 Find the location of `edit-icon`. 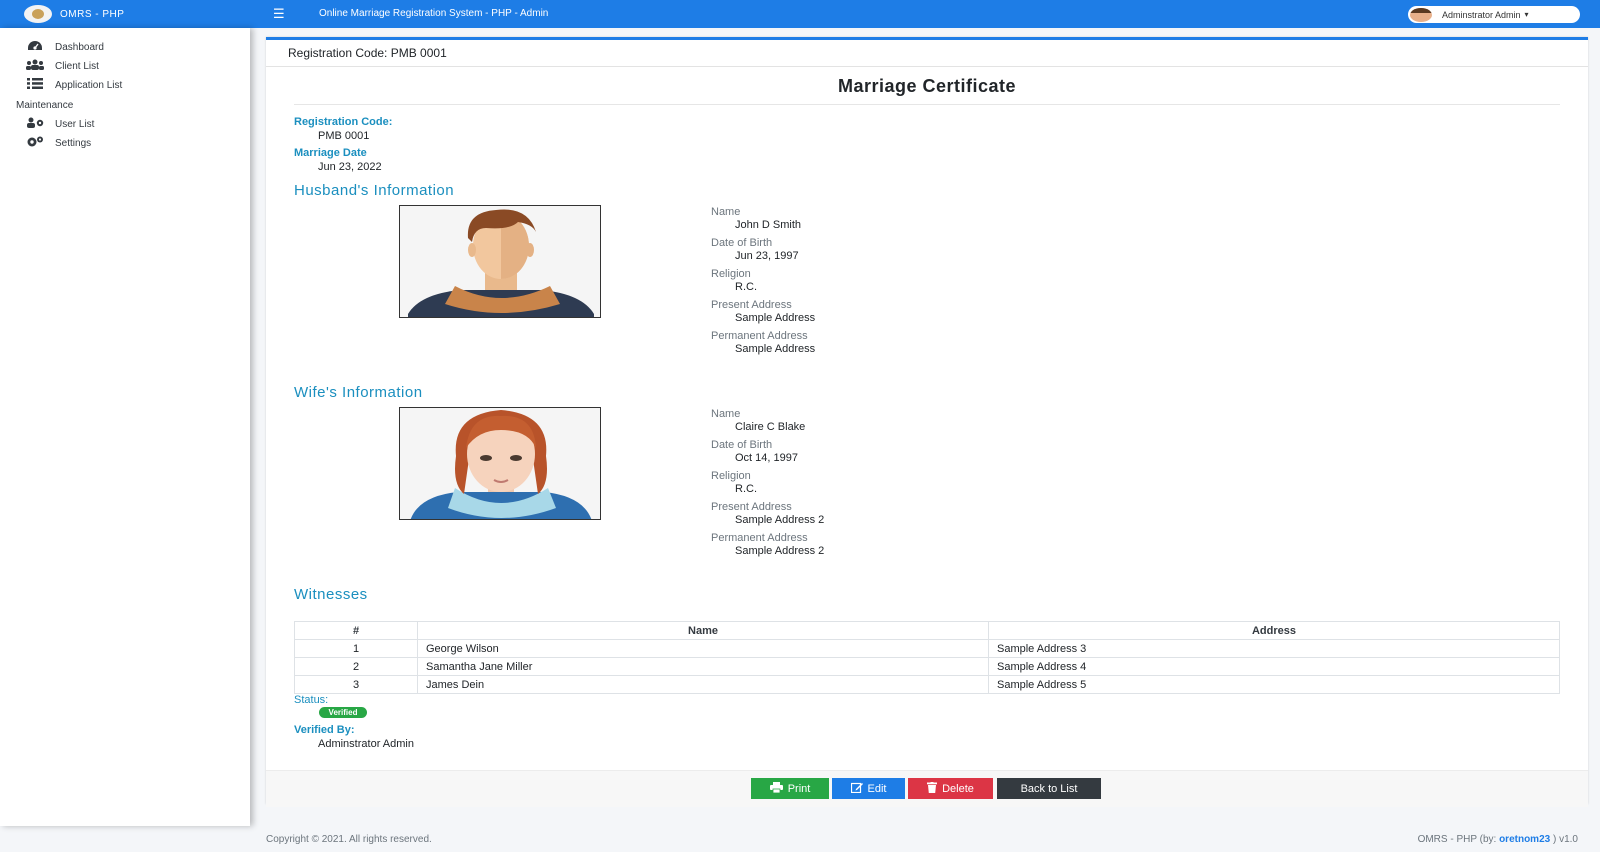

edit-icon is located at coordinates (856, 789).